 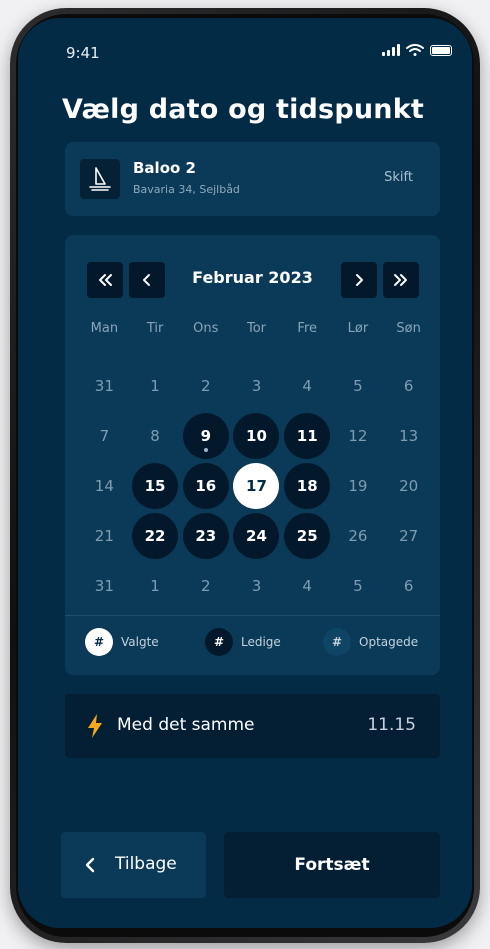 I want to click on legend-booked-symbol: #, so click(x=337, y=642).